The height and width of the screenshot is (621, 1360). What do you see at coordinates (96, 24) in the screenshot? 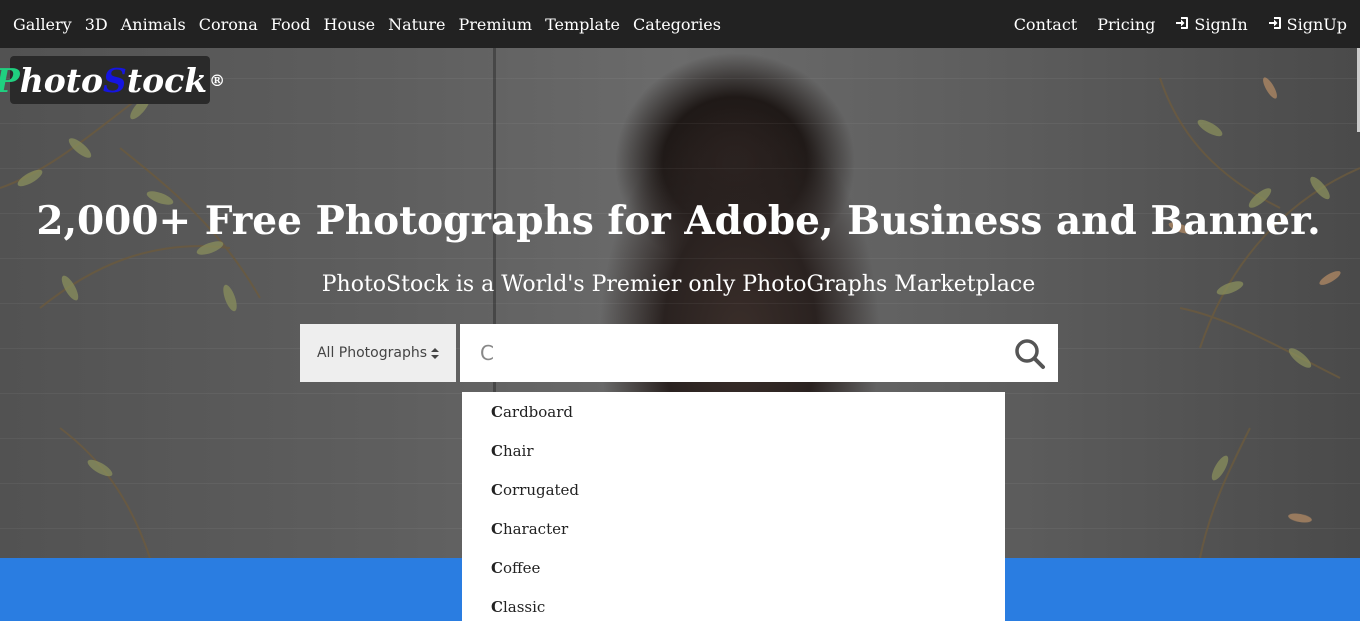
I see `nav-link-3d: 3D` at bounding box center [96, 24].